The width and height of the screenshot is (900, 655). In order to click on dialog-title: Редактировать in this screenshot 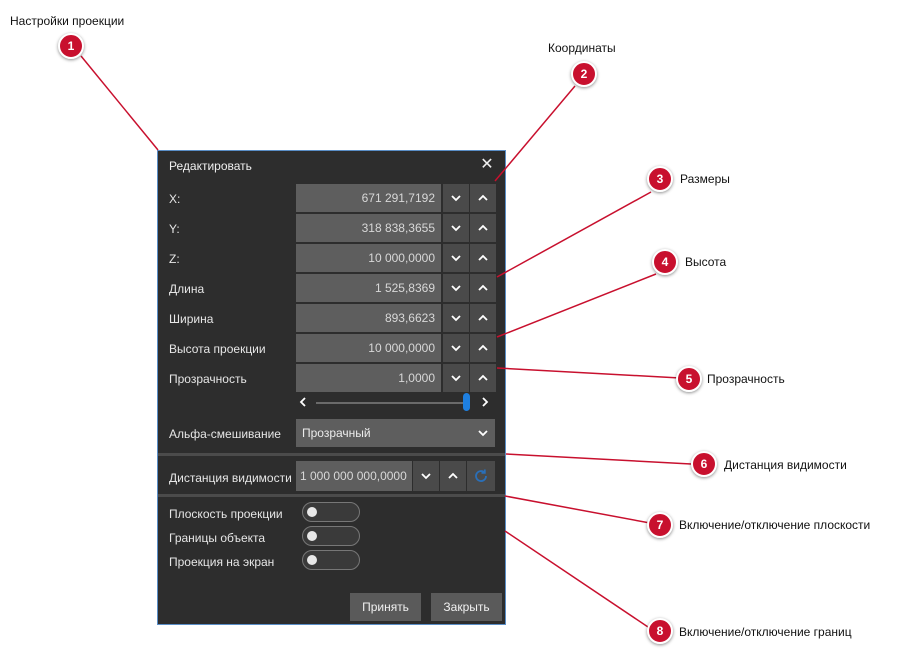, I will do `click(210, 166)`.